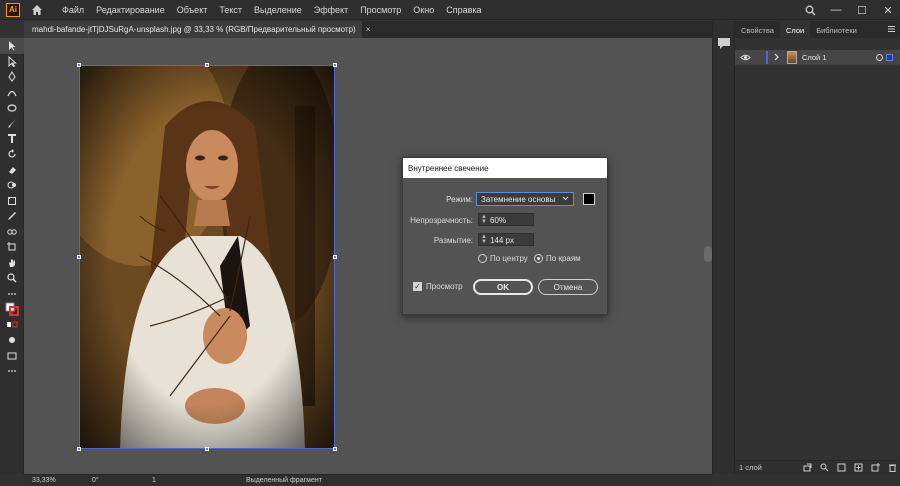  What do you see at coordinates (538, 258) in the screenshot?
I see `edge-radio` at bounding box center [538, 258].